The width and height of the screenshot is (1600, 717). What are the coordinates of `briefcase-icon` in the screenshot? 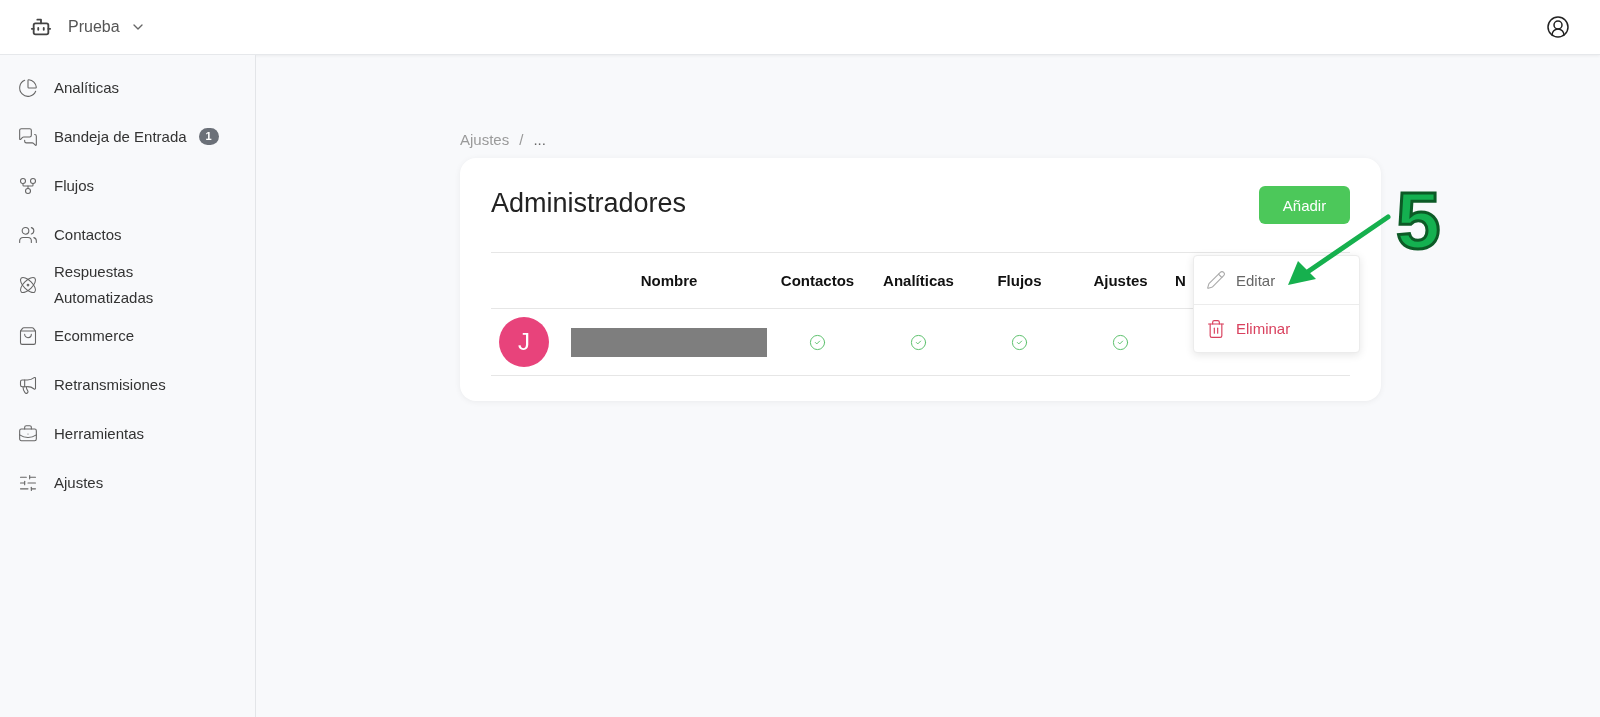 It's located at (28, 433).